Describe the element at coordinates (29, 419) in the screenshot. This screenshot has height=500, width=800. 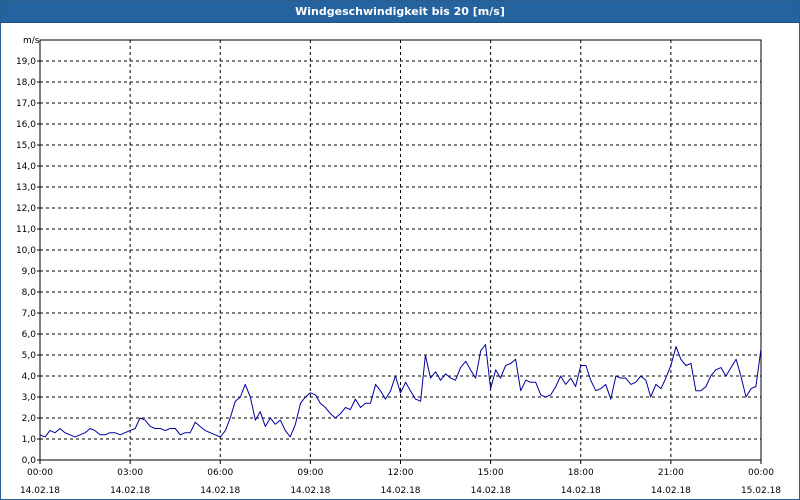
I see `y-tick-label: 2,0` at that location.